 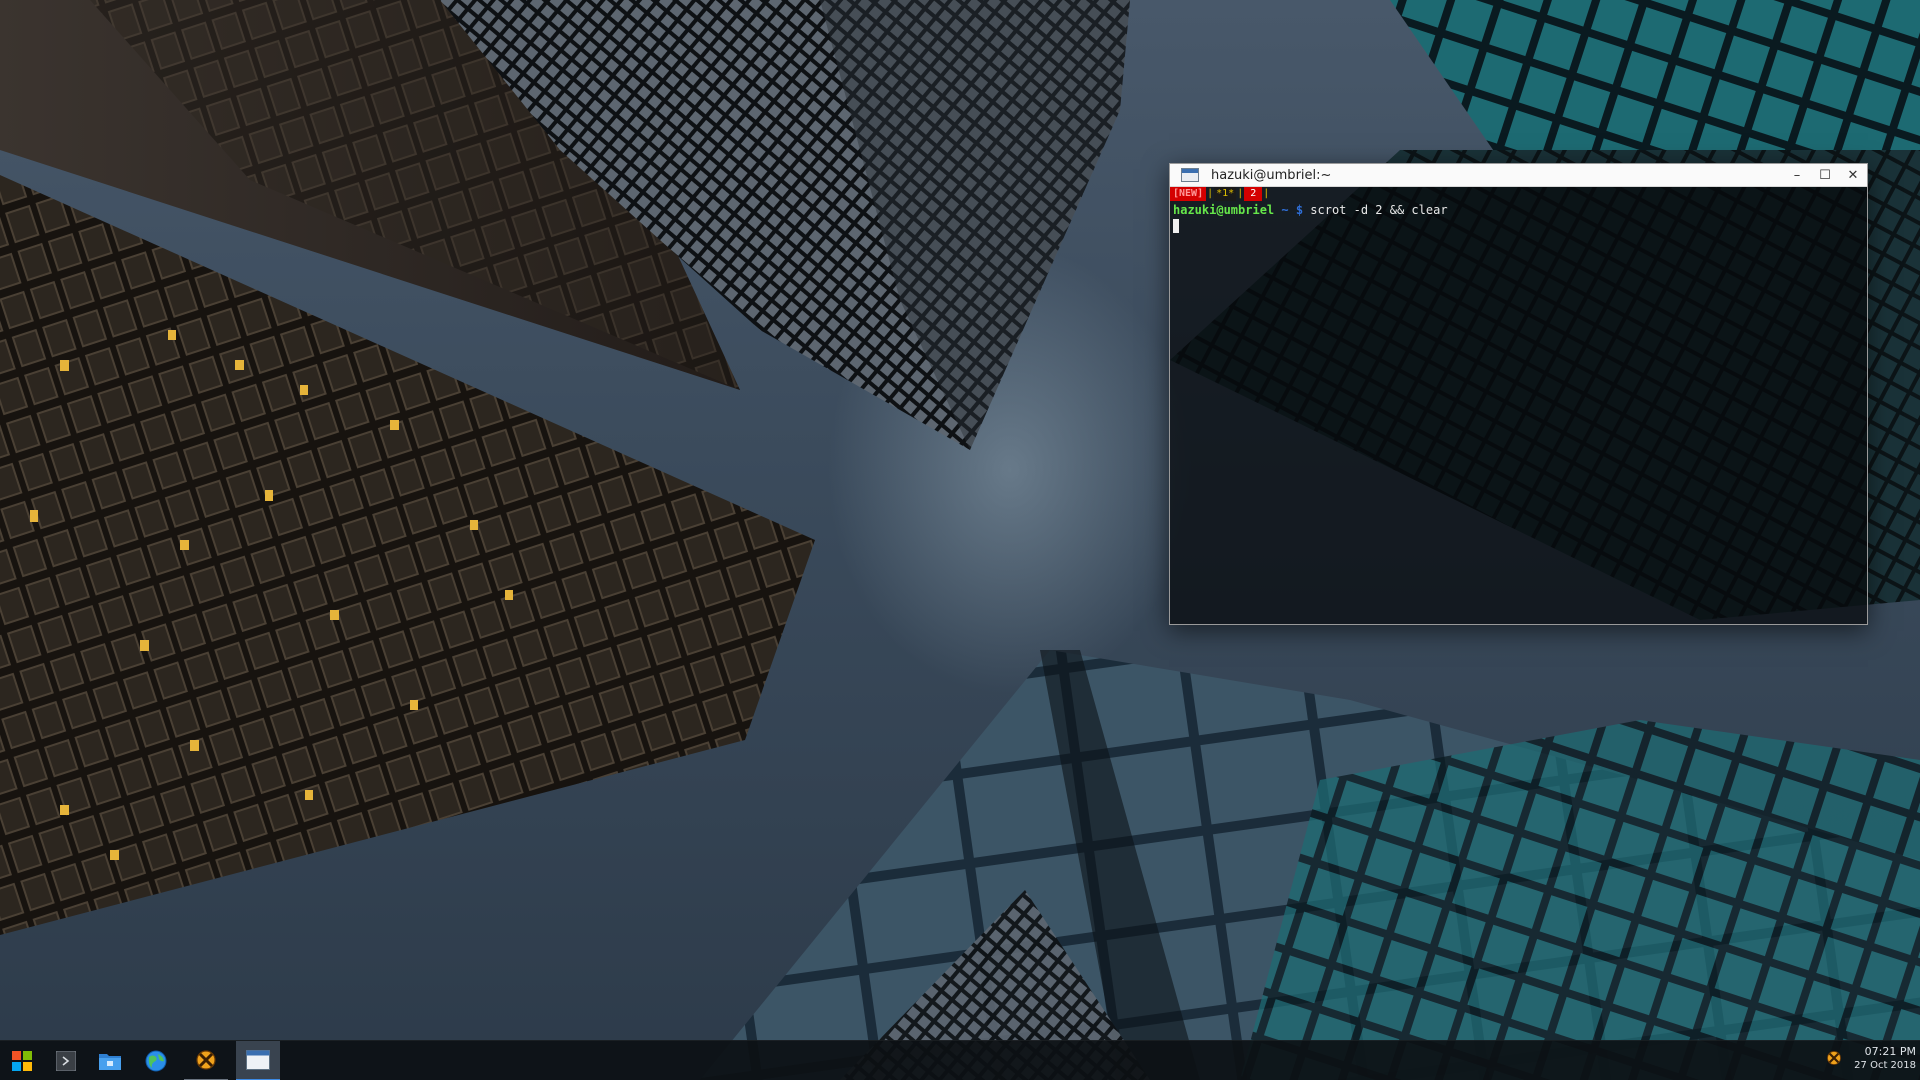 What do you see at coordinates (1379, 210) in the screenshot?
I see `prompt-command: scrot -d 2 && clear` at bounding box center [1379, 210].